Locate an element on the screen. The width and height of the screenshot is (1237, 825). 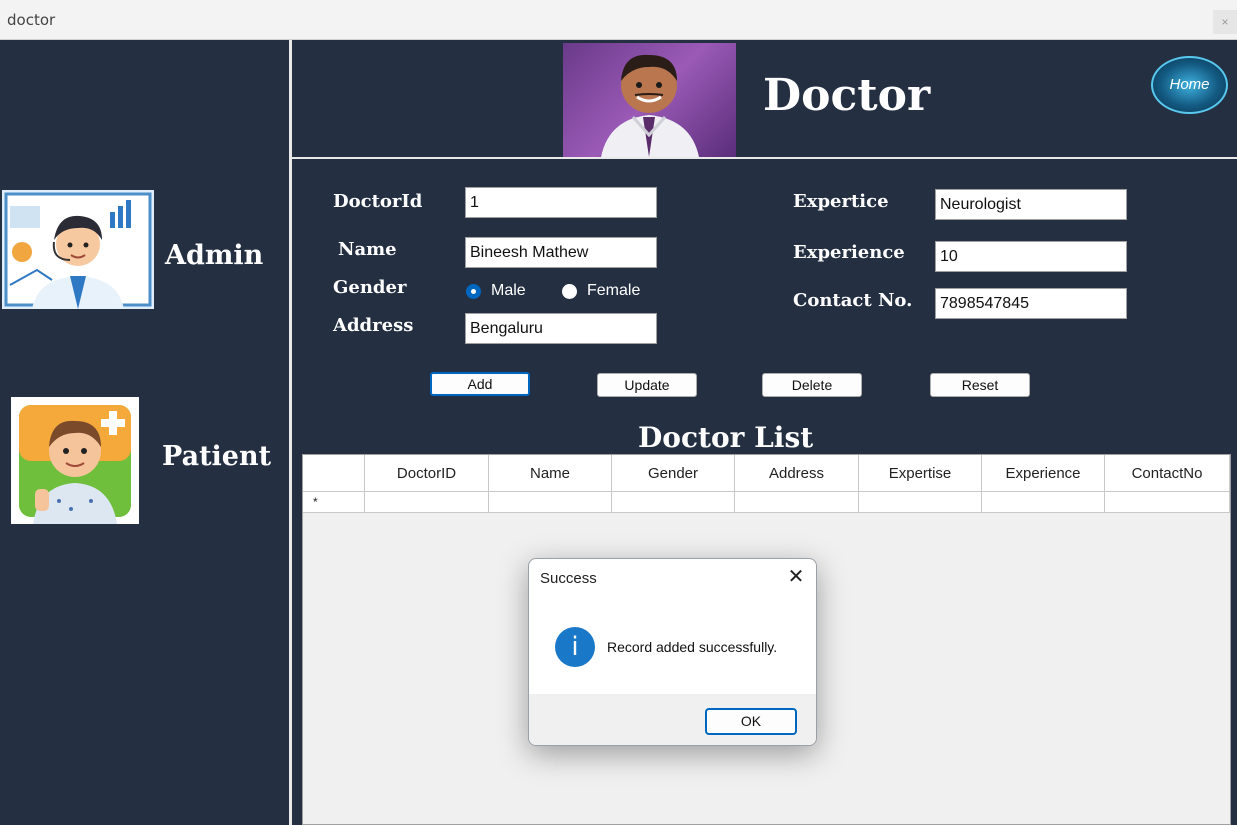
label-doctor-id: DoctorId is located at coordinates (378, 201).